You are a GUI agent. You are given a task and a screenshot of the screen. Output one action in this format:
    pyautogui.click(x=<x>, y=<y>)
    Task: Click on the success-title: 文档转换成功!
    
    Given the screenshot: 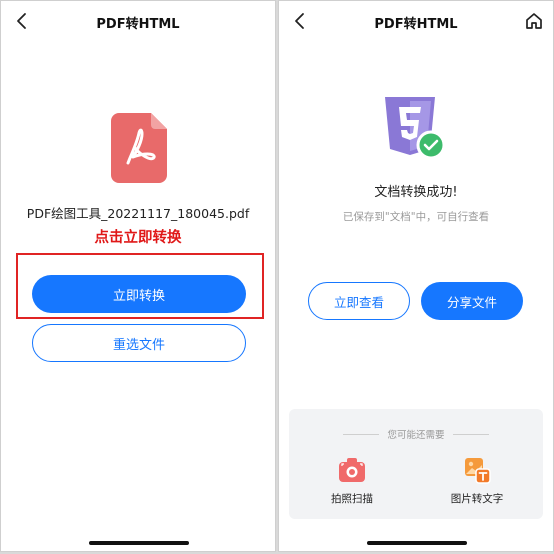 What is the action you would take?
    pyautogui.click(x=416, y=192)
    